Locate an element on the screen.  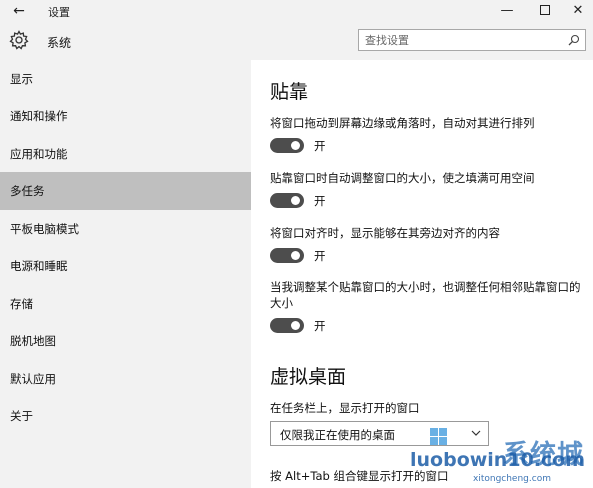
search-icon is located at coordinates (574, 40).